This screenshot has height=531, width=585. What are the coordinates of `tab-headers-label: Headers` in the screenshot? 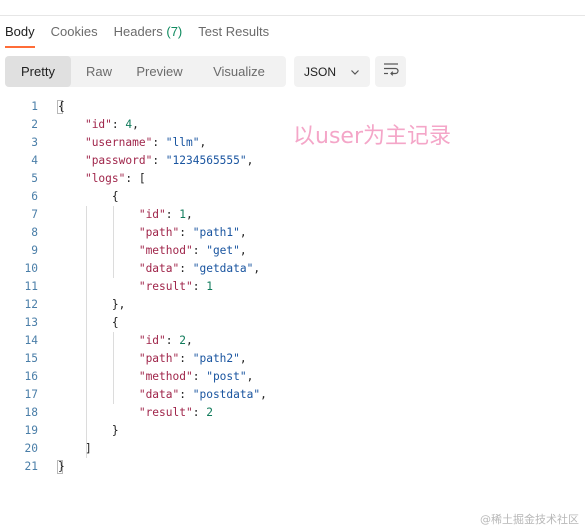 It's located at (138, 31).